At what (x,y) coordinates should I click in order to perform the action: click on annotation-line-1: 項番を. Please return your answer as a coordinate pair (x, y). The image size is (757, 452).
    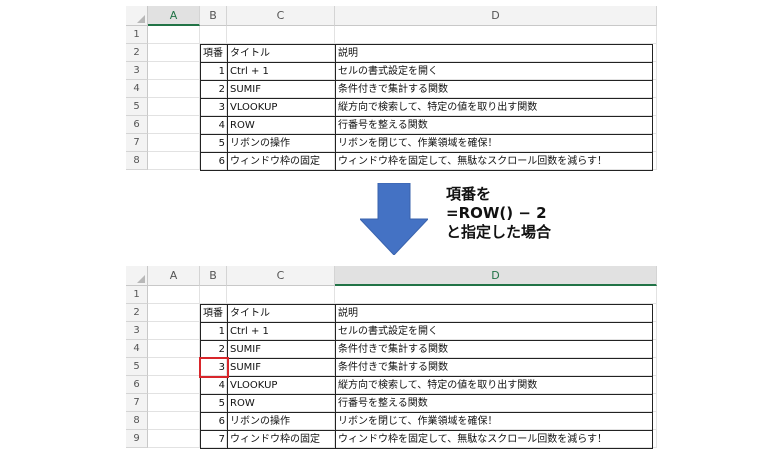
    Looking at the image, I should click on (469, 194).